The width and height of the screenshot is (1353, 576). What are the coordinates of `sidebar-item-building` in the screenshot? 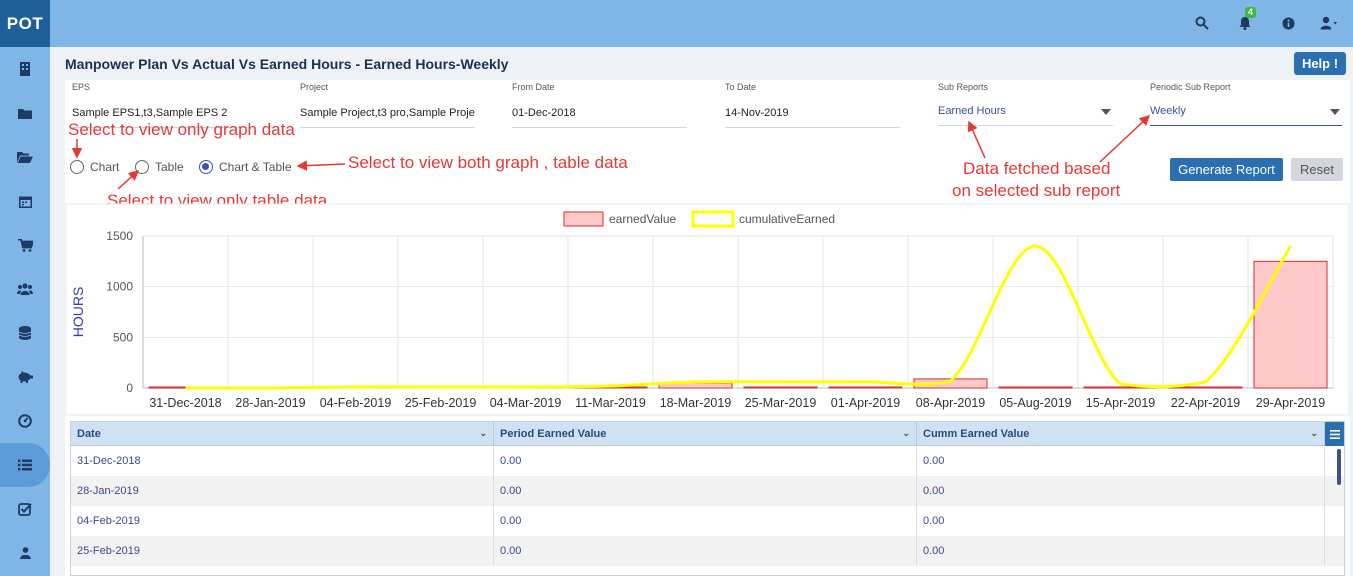 It's located at (25, 69).